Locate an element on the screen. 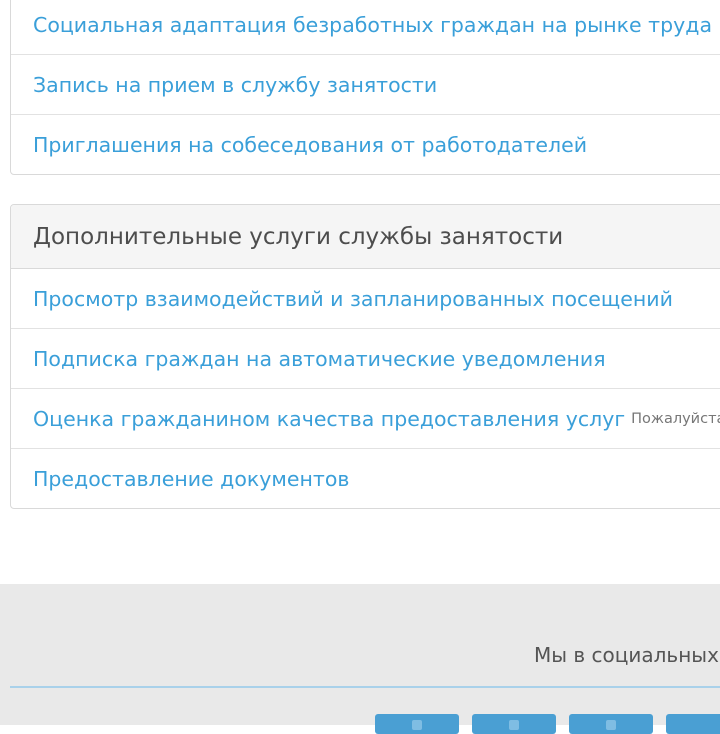  panel-heading: Дополнительные услуги службы занятости is located at coordinates (365, 237).